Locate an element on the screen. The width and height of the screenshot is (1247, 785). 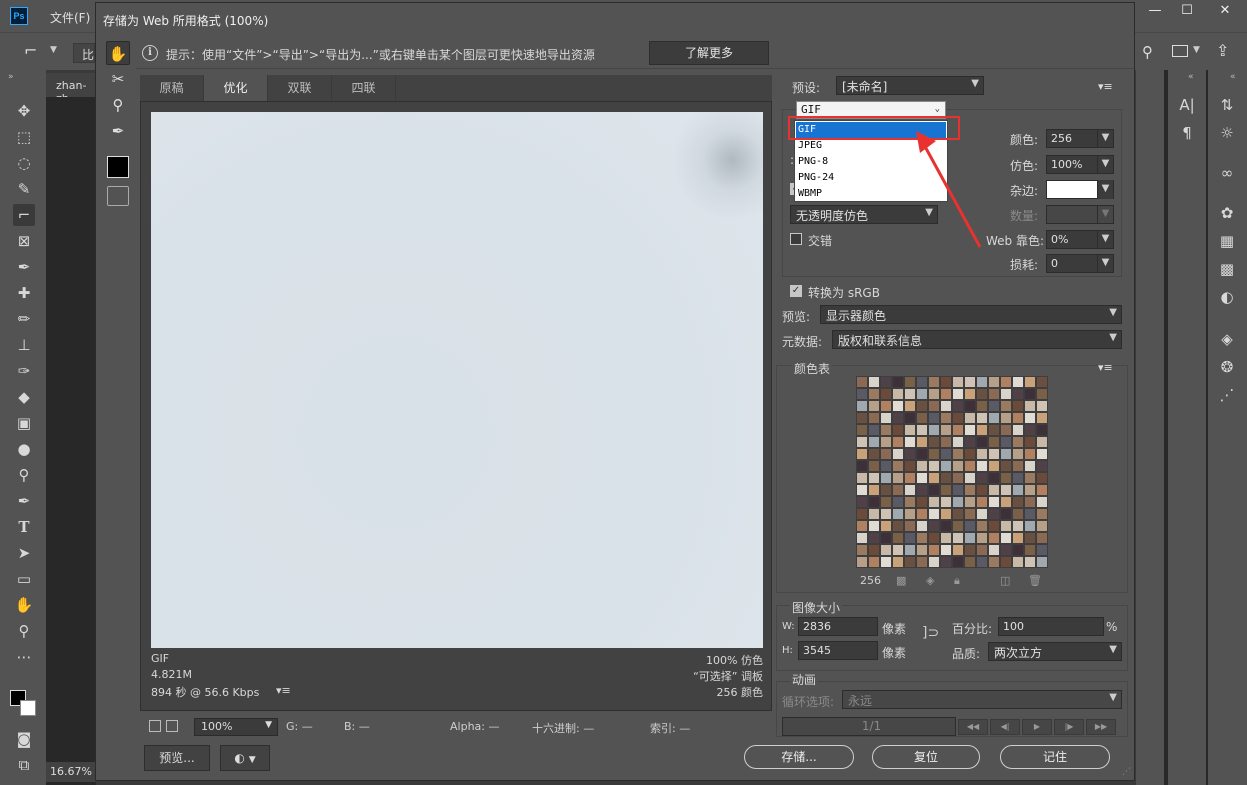
minimize-icon: — is located at coordinates (1155, 12).